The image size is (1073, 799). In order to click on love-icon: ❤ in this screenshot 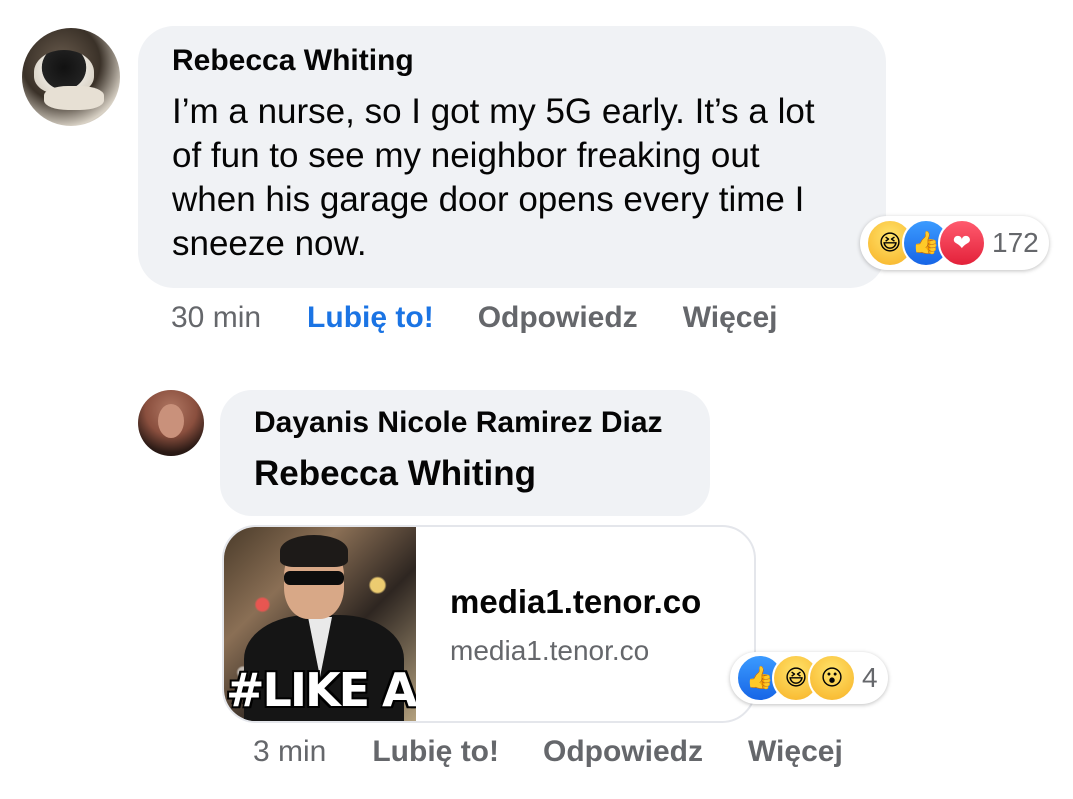, I will do `click(962, 243)`.